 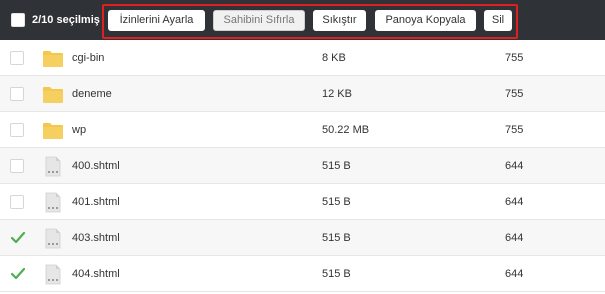 What do you see at coordinates (302, 58) in the screenshot?
I see `file-row: cgi-bin 8 KB 755` at bounding box center [302, 58].